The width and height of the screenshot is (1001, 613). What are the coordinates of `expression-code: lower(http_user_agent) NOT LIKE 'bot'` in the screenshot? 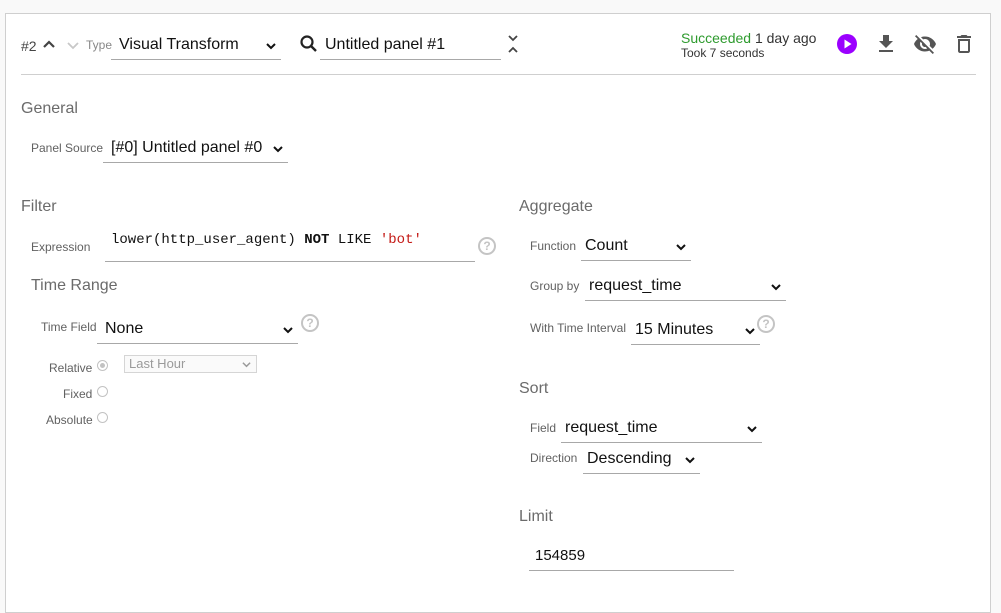 It's located at (266, 240).